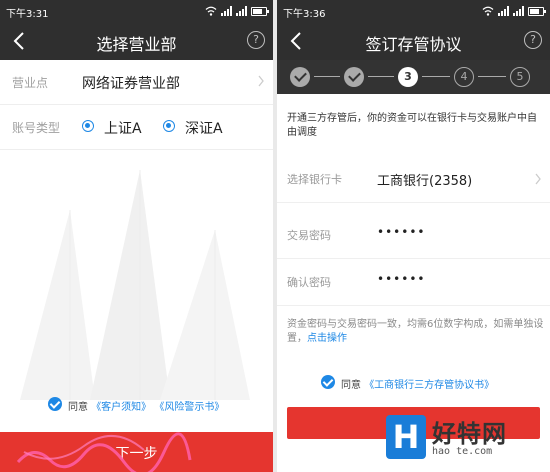  Describe the element at coordinates (309, 282) in the screenshot. I see `confirm-password-label: 确认密码` at that location.